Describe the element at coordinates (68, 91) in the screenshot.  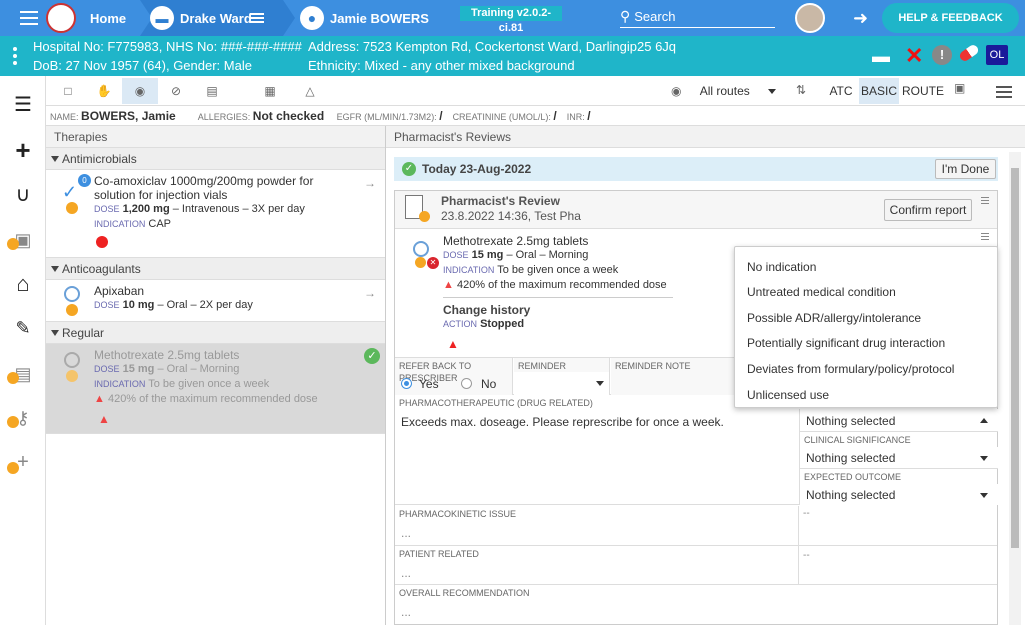
I see `chart-view-icon: □` at that location.